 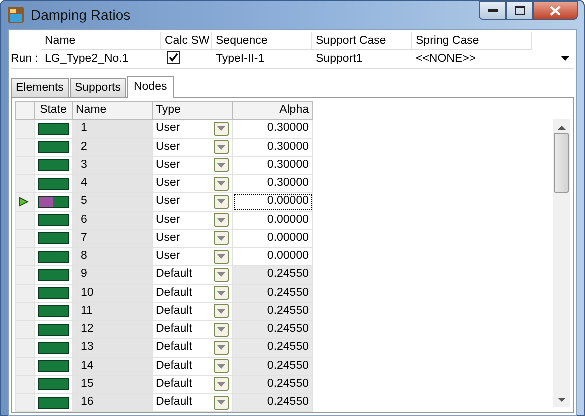 What do you see at coordinates (87, 347) in the screenshot?
I see `table-cell: 13` at bounding box center [87, 347].